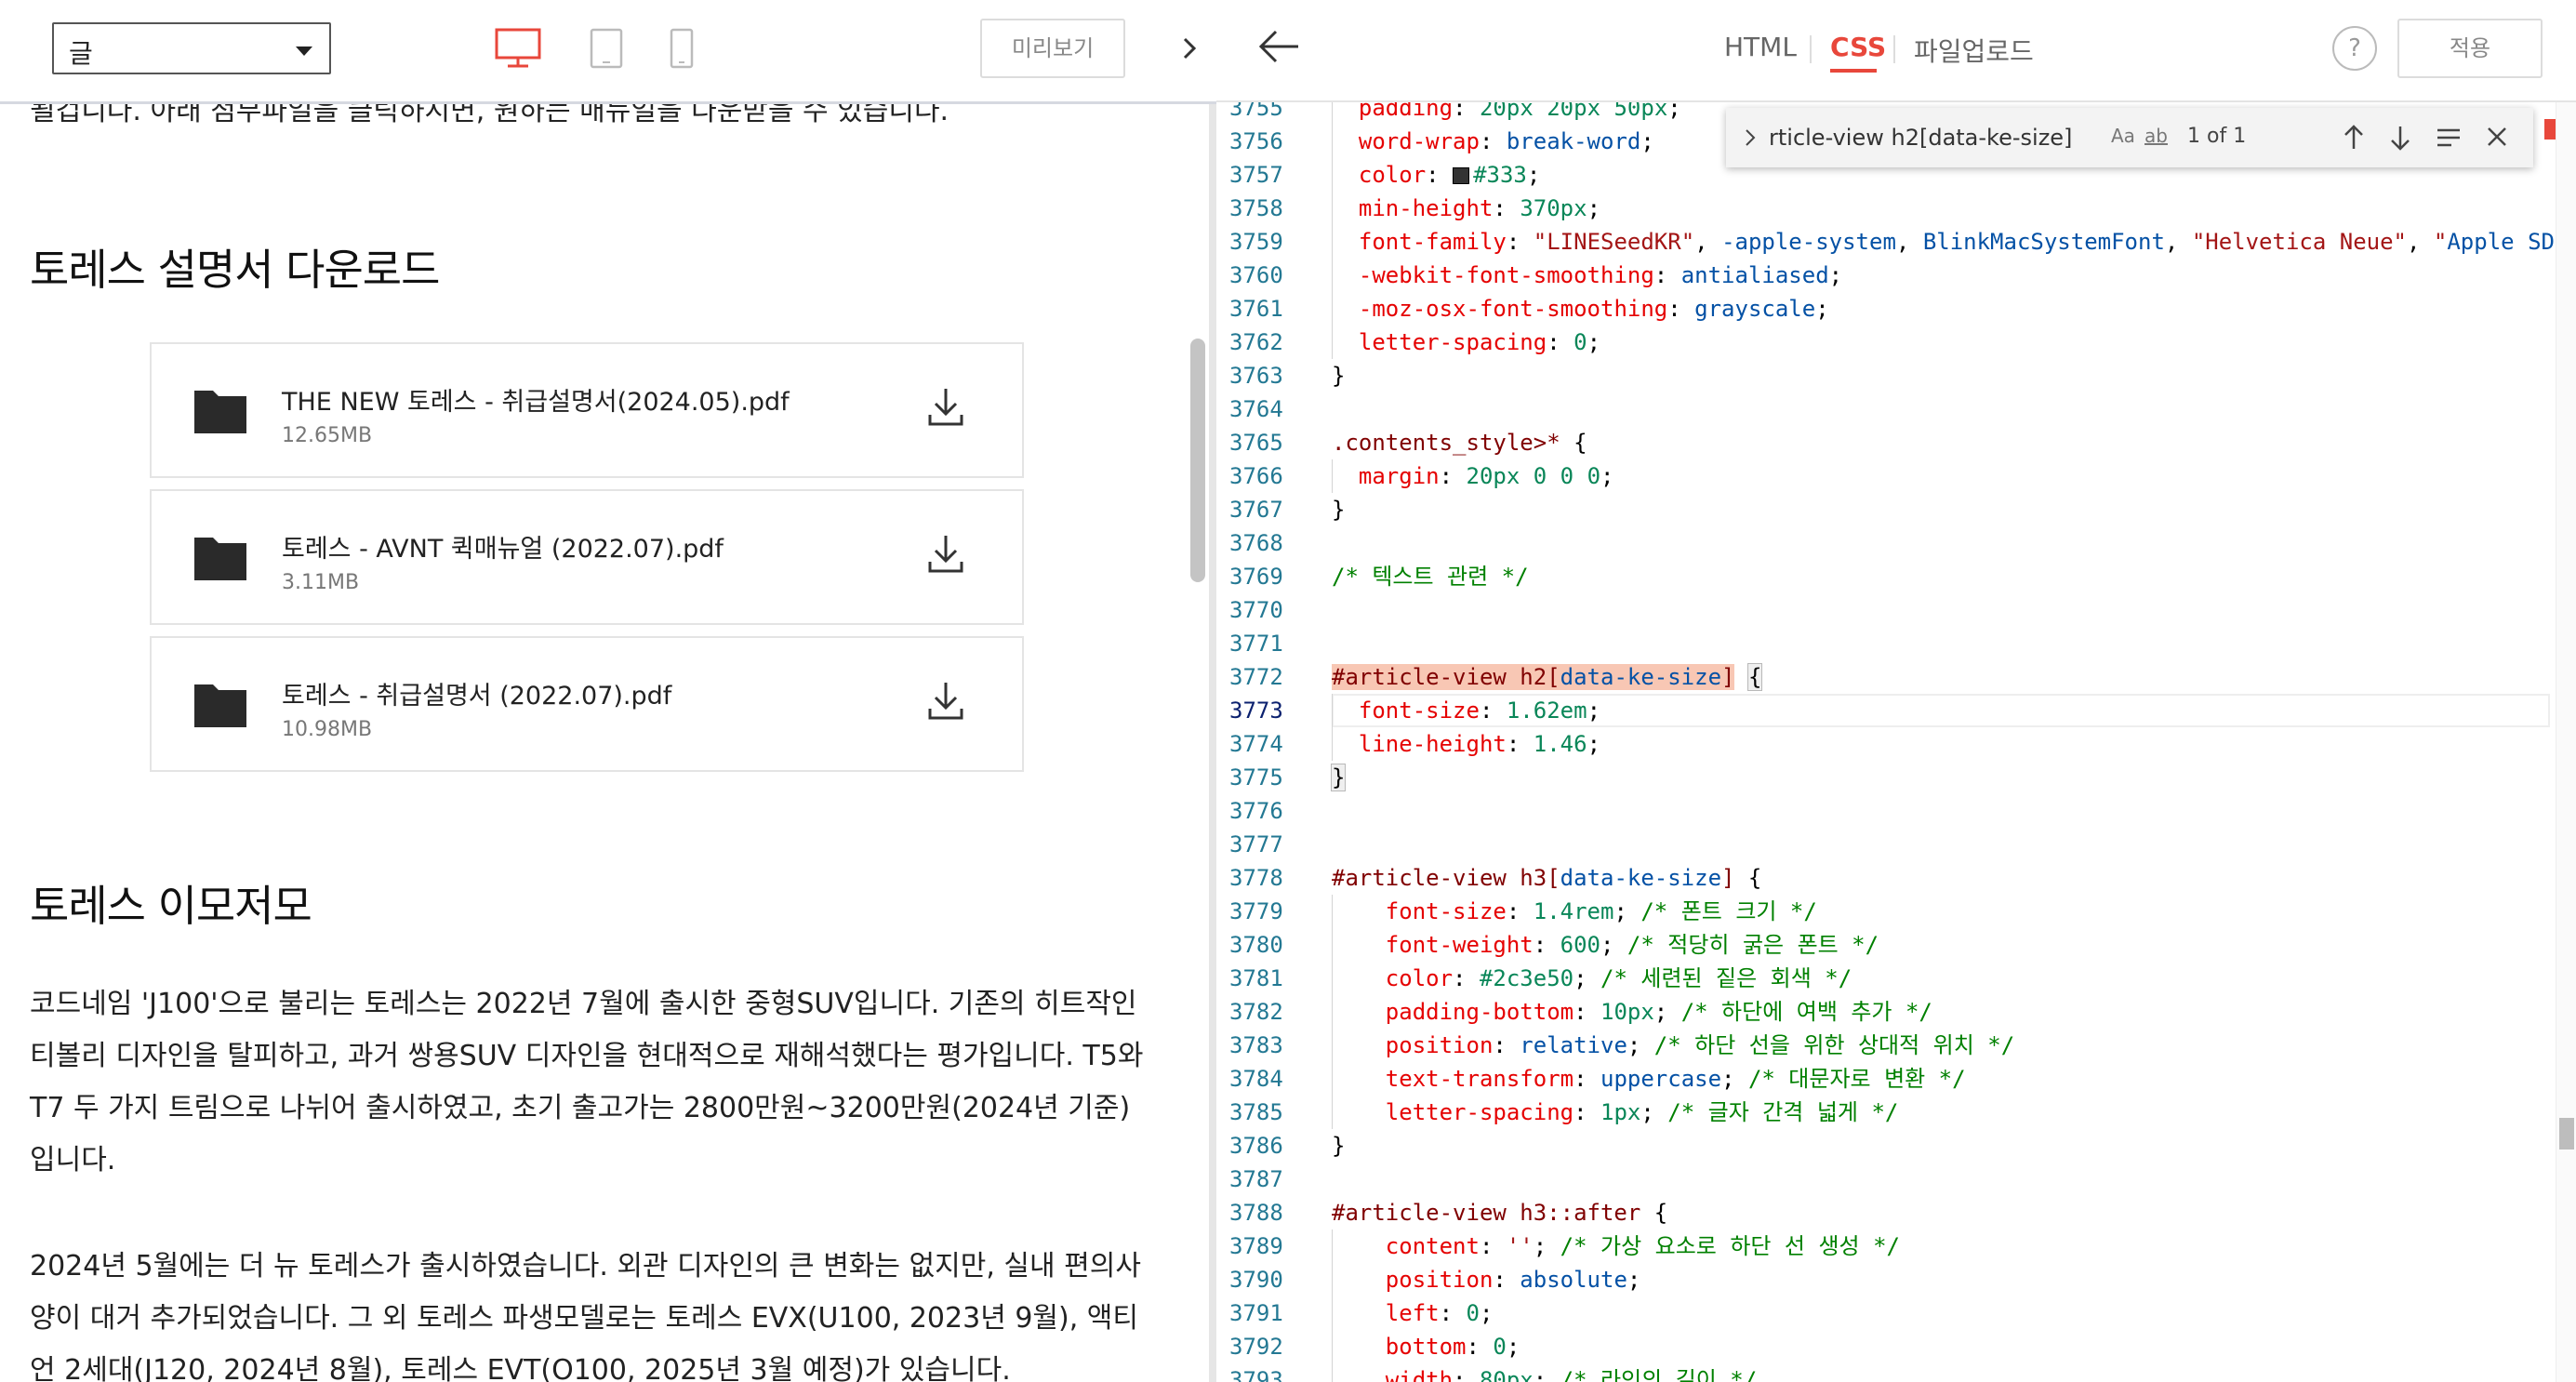 The height and width of the screenshot is (1382, 2576). Describe the element at coordinates (191, 48) in the screenshot. I see `category-select: 글` at that location.